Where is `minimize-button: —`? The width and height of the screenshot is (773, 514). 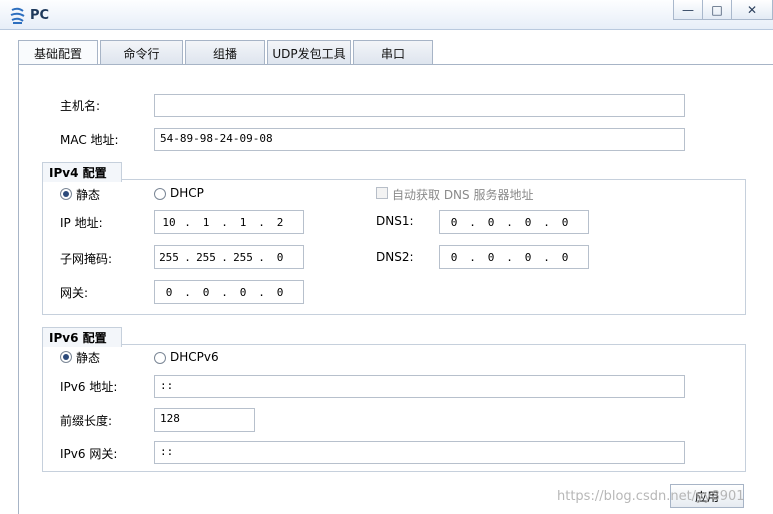
minimize-button: — is located at coordinates (688, 10).